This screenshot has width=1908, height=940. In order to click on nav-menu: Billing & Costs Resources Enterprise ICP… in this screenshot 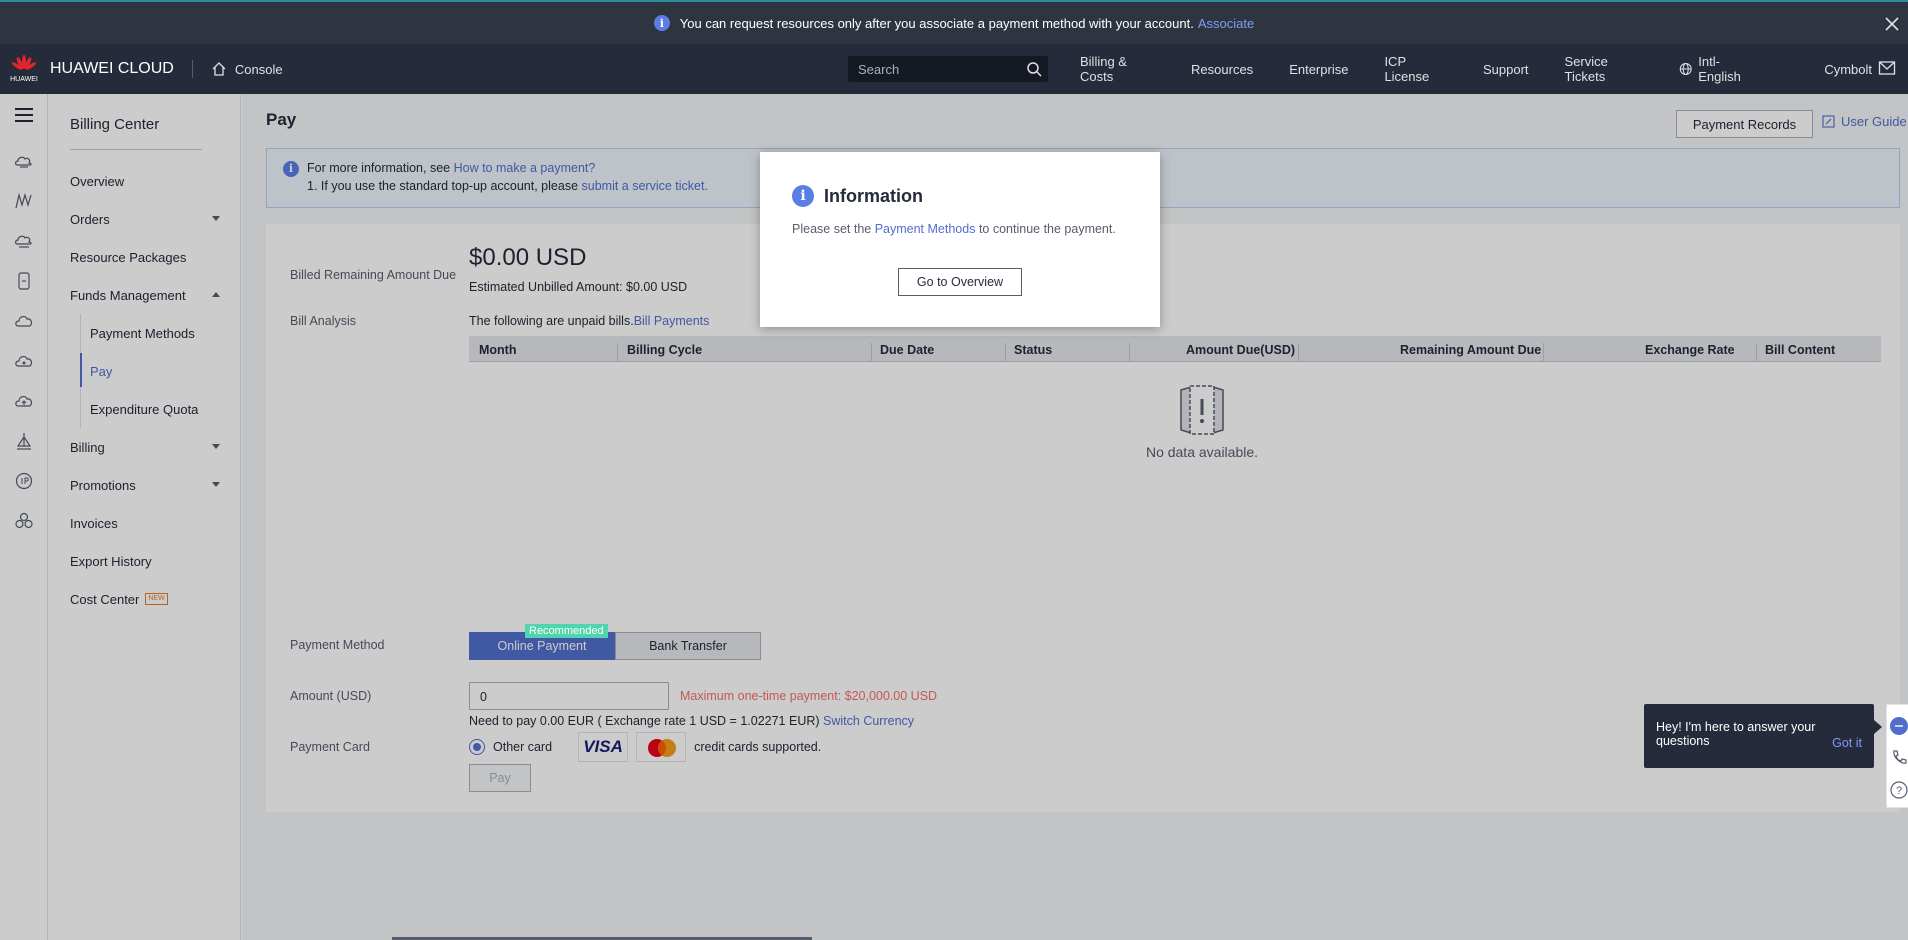, I will do `click(1494, 69)`.